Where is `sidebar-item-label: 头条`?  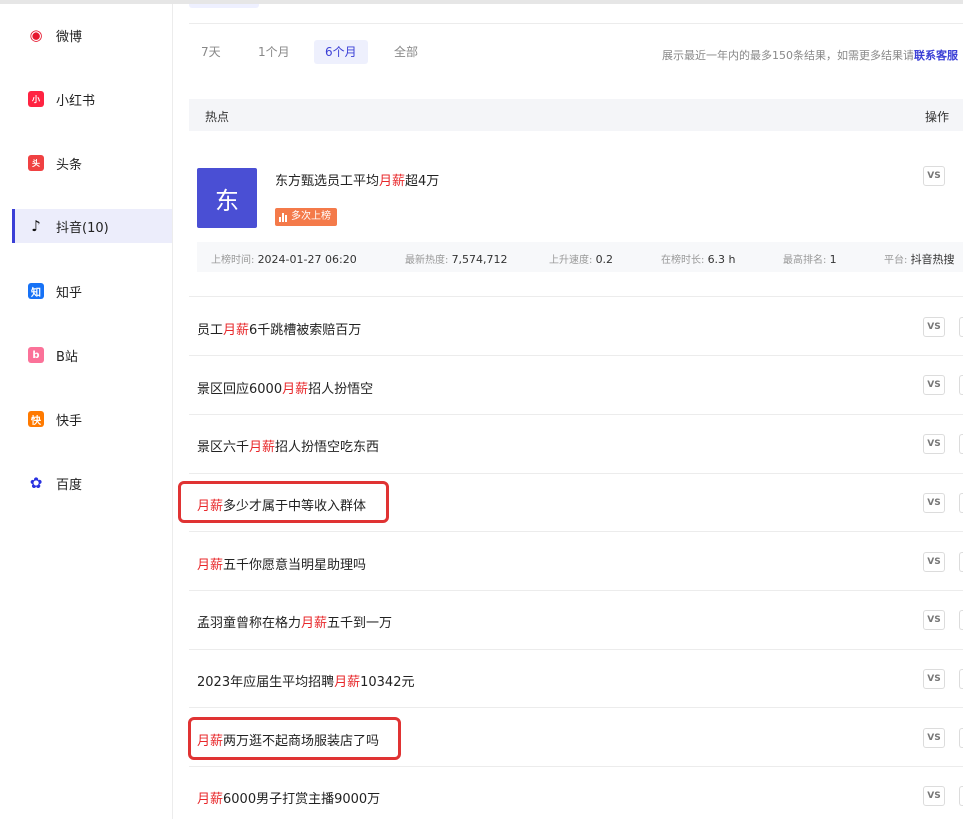 sidebar-item-label: 头条 is located at coordinates (69, 165).